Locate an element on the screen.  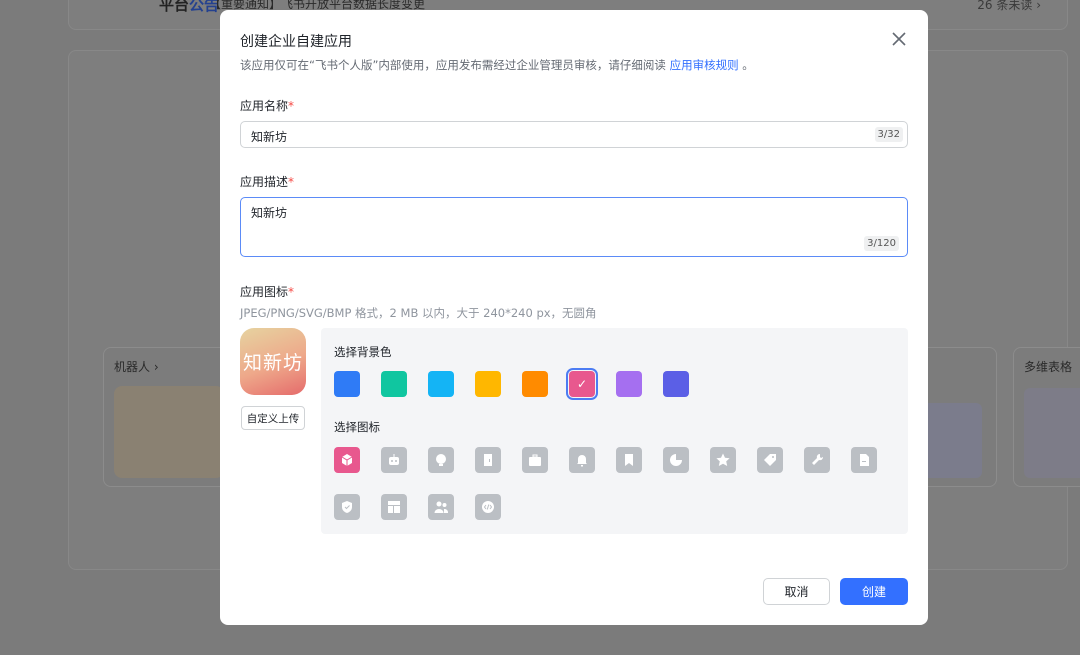
door-icon is located at coordinates (488, 460).